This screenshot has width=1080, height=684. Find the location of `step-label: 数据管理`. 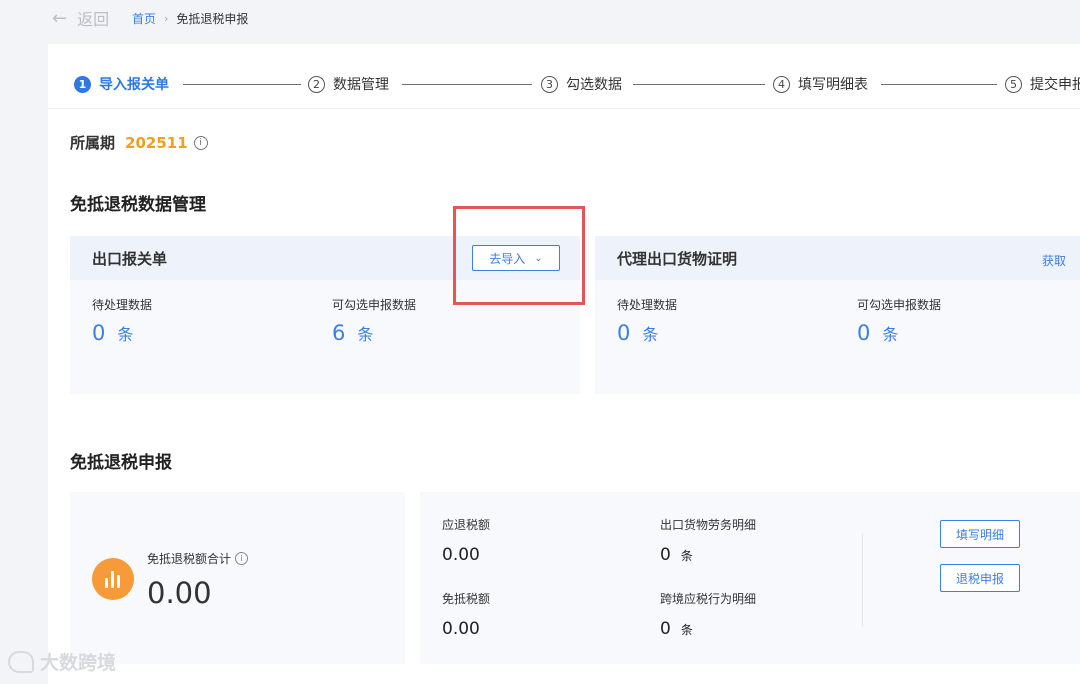

step-label: 数据管理 is located at coordinates (361, 85).